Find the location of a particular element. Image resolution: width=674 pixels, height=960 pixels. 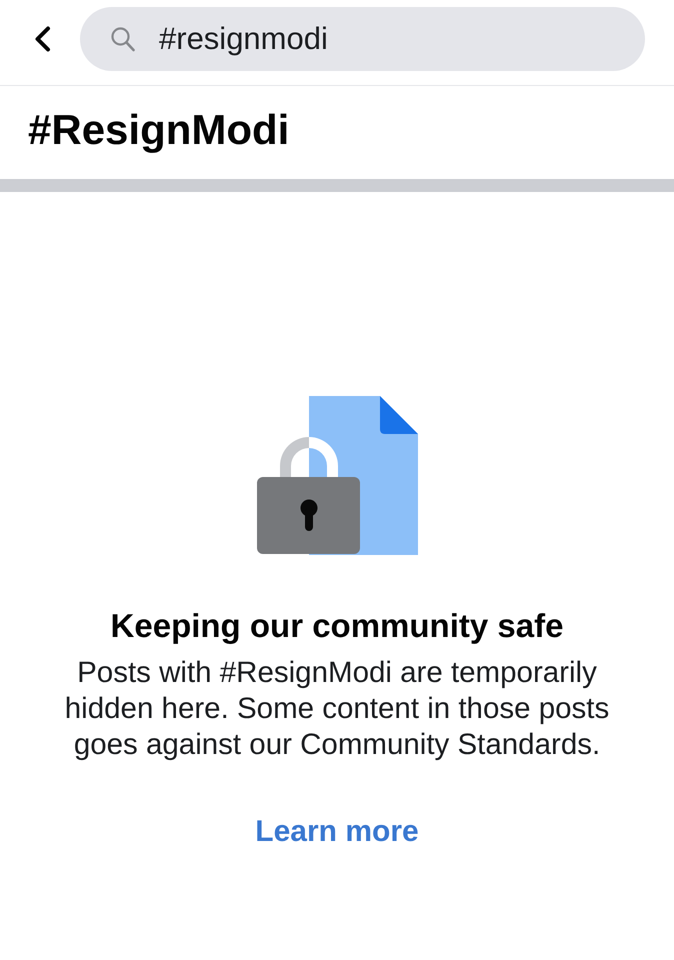

learn-more-link: Learn more is located at coordinates (337, 832).